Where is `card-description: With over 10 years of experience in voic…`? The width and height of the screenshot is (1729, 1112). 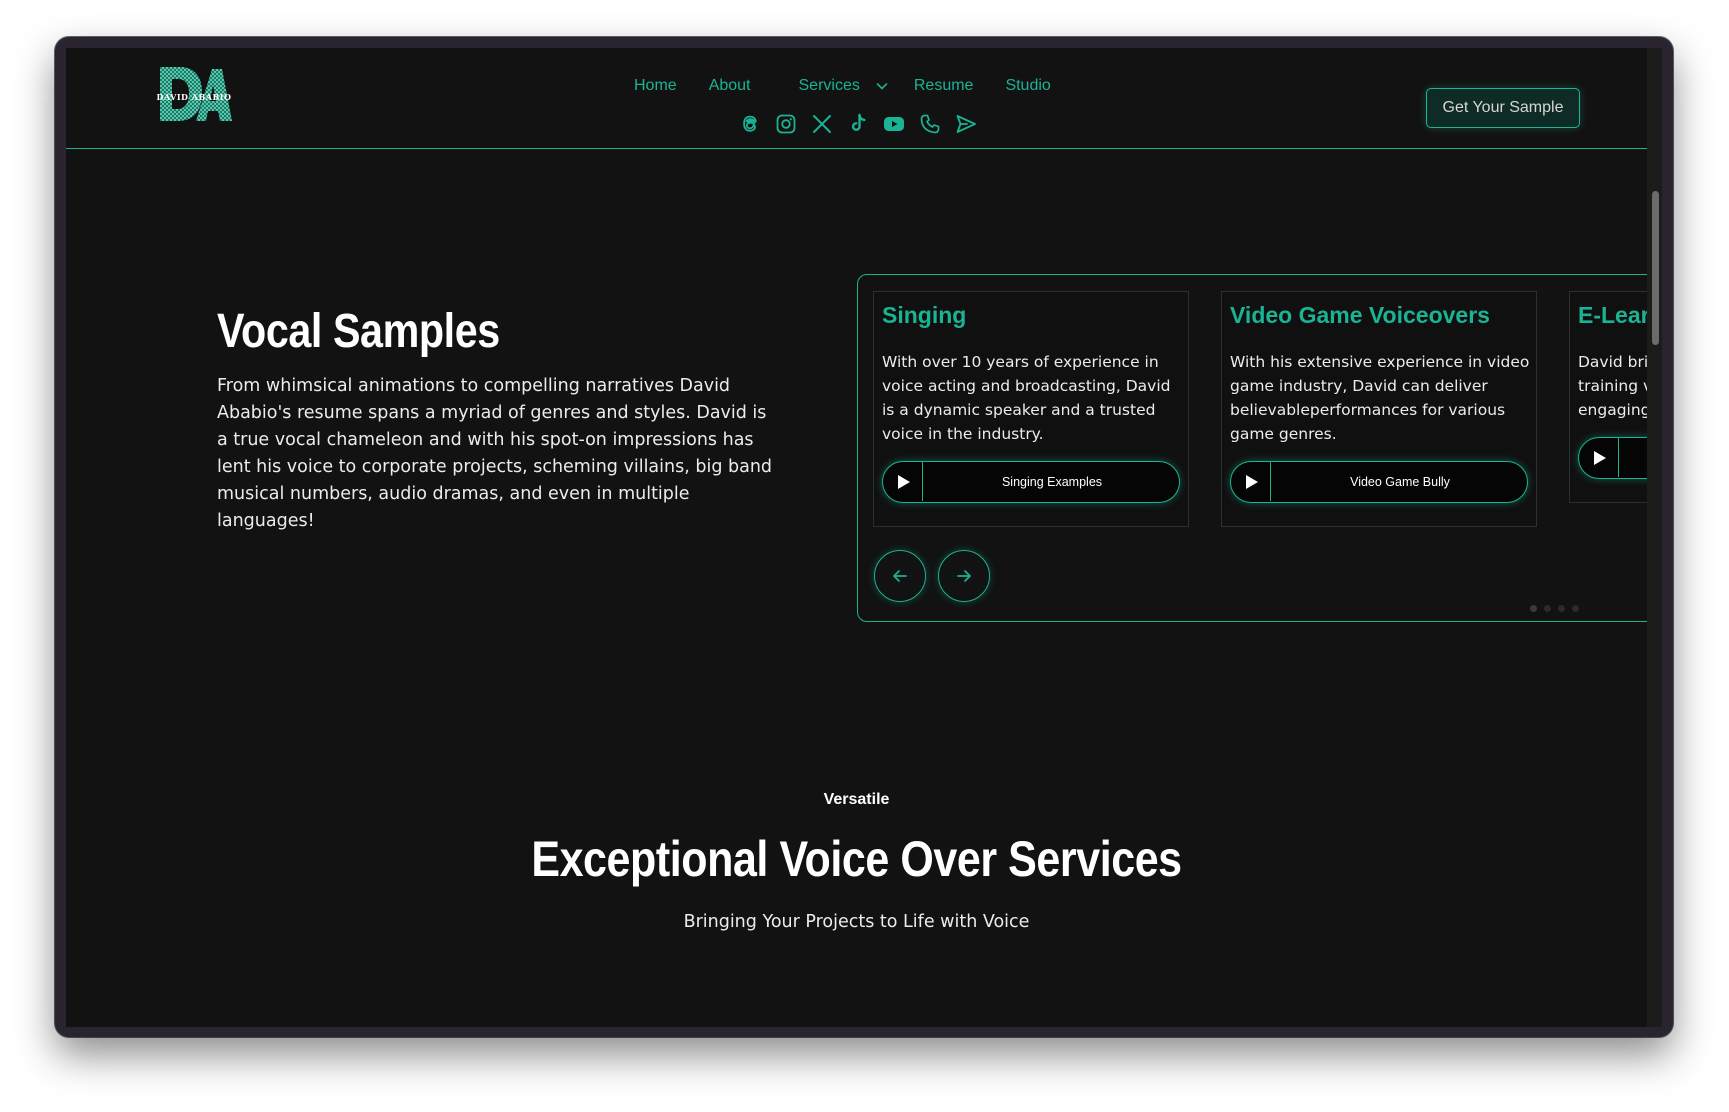 card-description: With over 10 years of experience in voic… is located at coordinates (1026, 398).